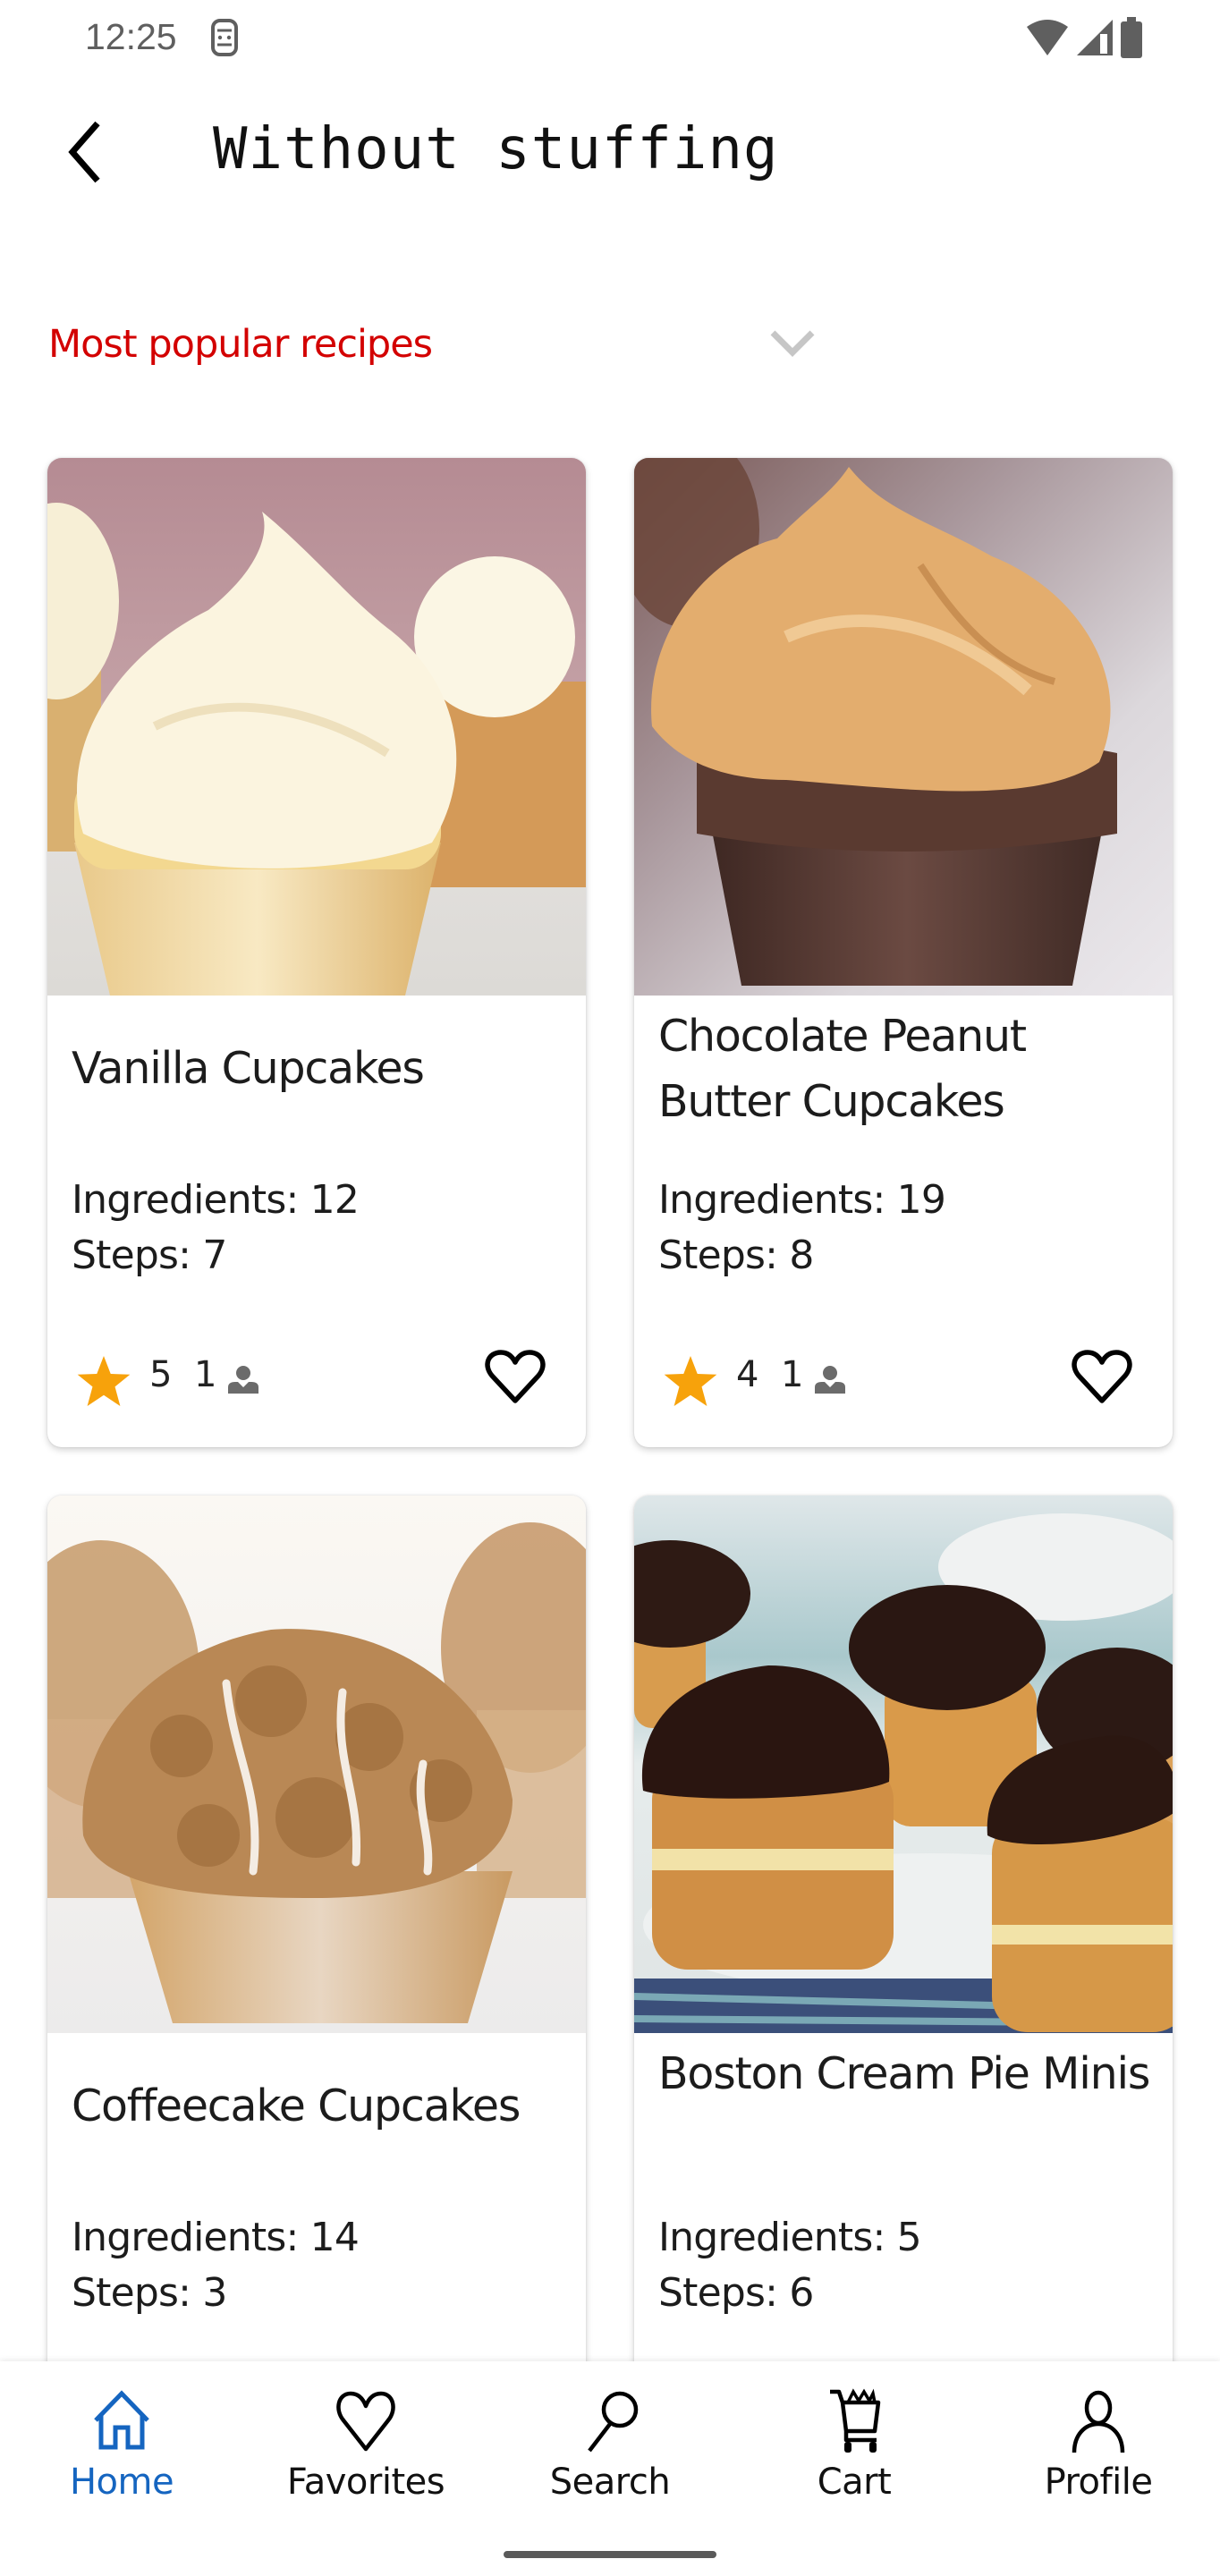 Image resolution: width=1220 pixels, height=2576 pixels. I want to click on status-bar: 12:25, so click(610, 37).